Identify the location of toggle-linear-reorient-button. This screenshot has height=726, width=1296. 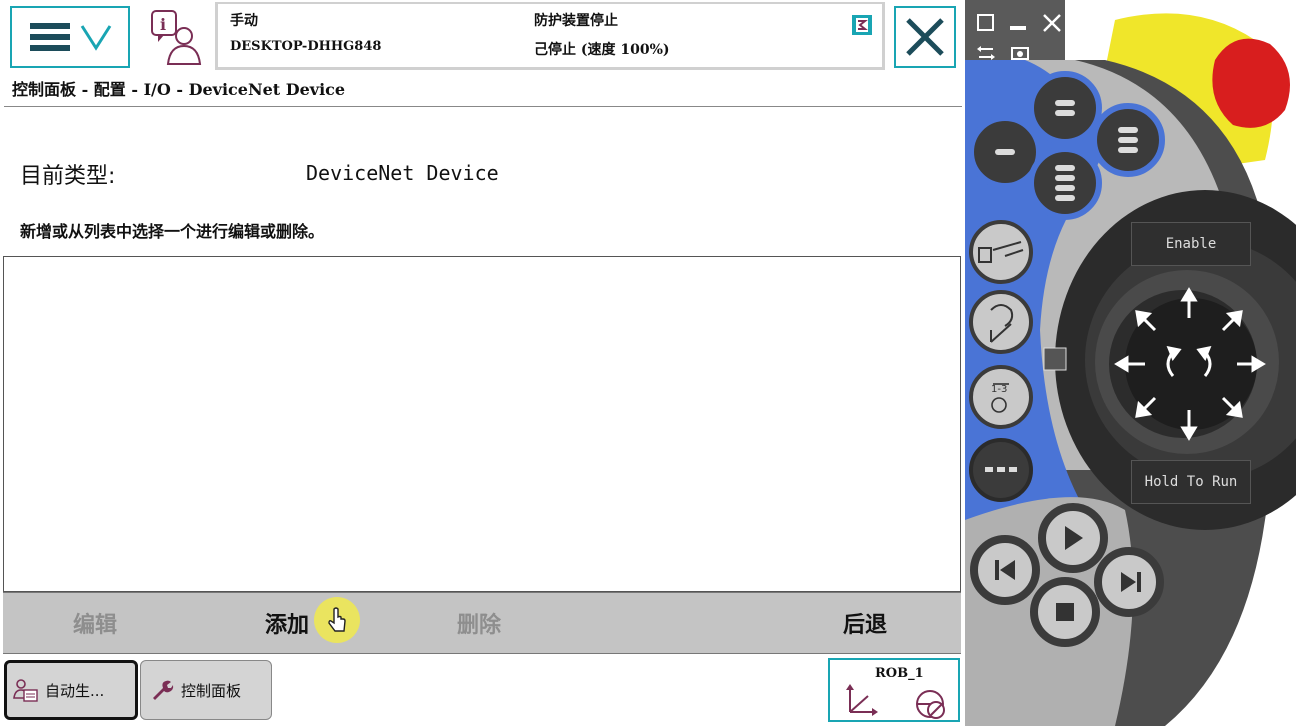
(1001, 322).